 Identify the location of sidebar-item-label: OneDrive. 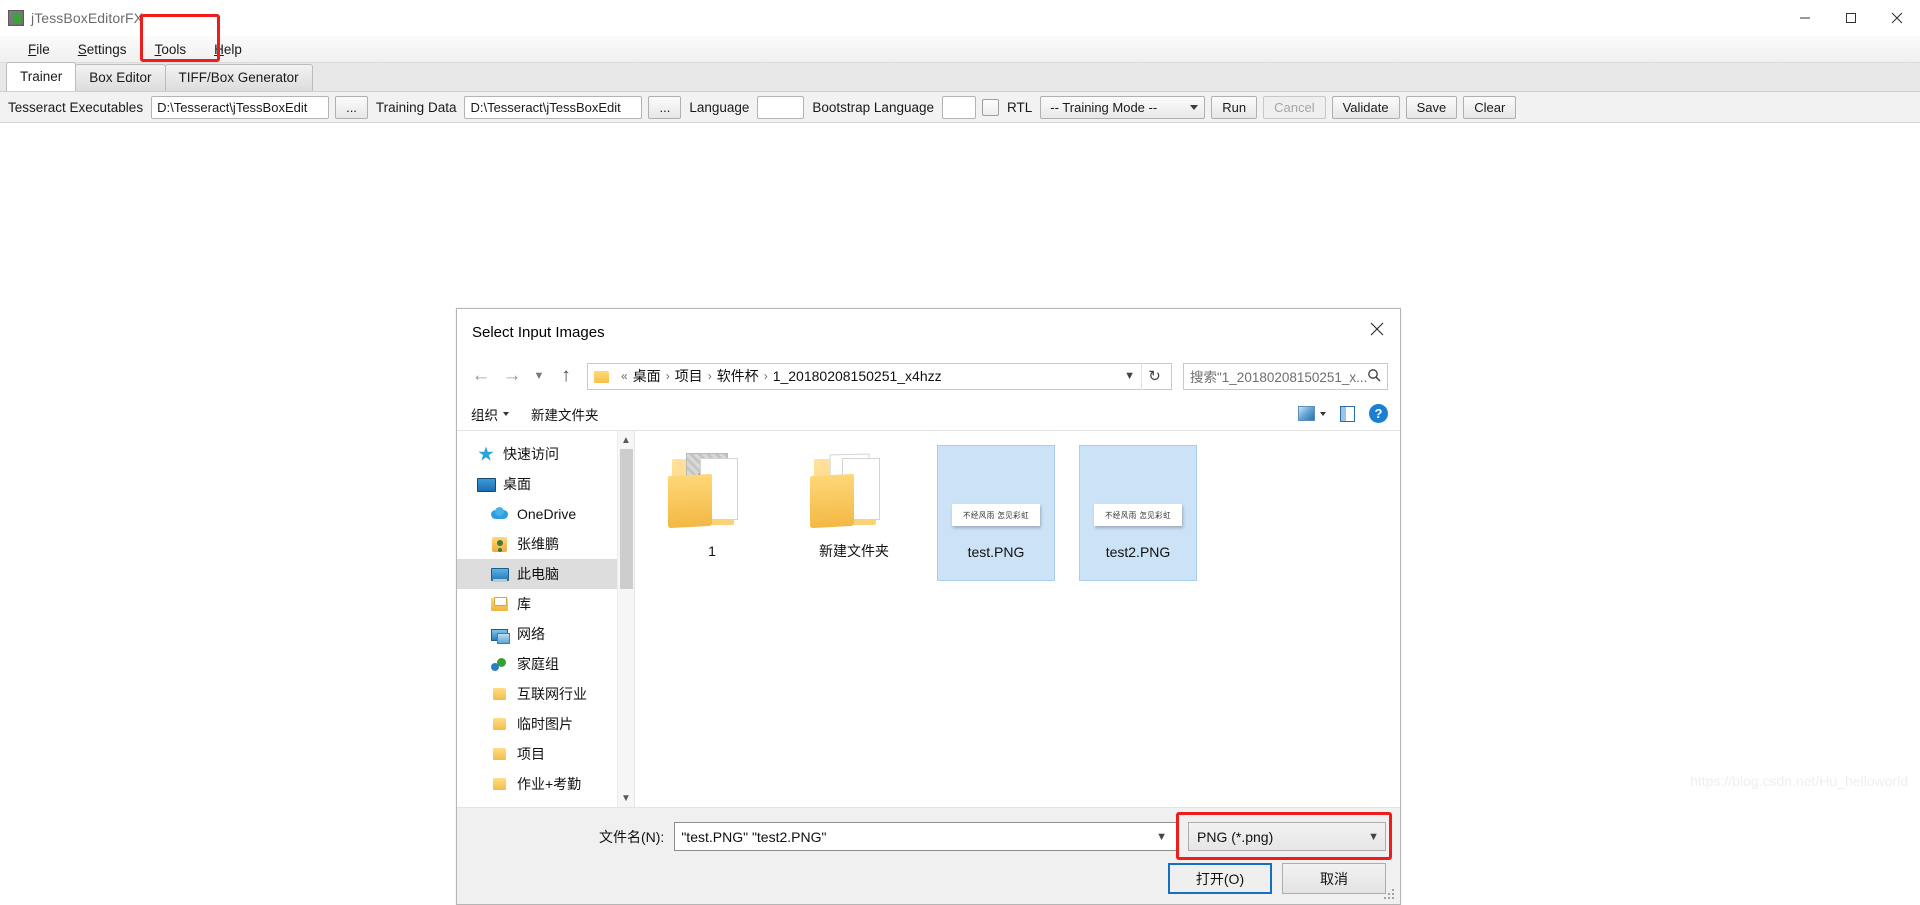
(546, 514).